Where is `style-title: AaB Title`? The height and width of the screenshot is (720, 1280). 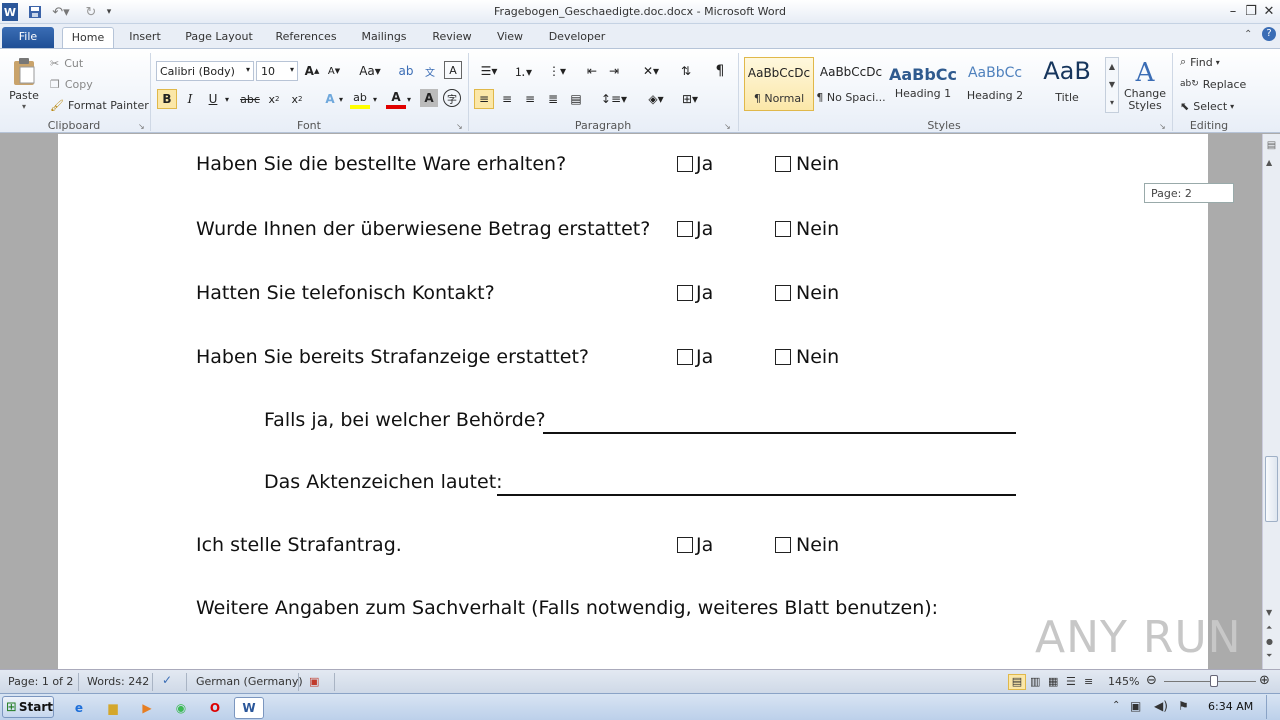 style-title: AaB Title is located at coordinates (1067, 84).